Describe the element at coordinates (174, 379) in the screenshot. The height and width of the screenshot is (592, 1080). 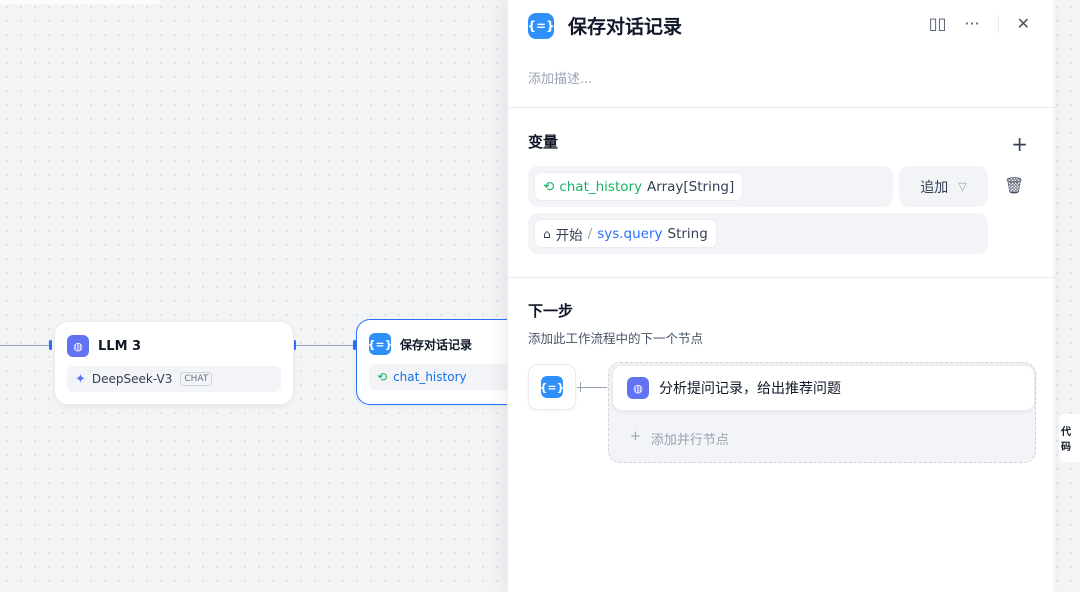
I see `model-selector: ✦ DeepSeek-V3 CHAT` at that location.